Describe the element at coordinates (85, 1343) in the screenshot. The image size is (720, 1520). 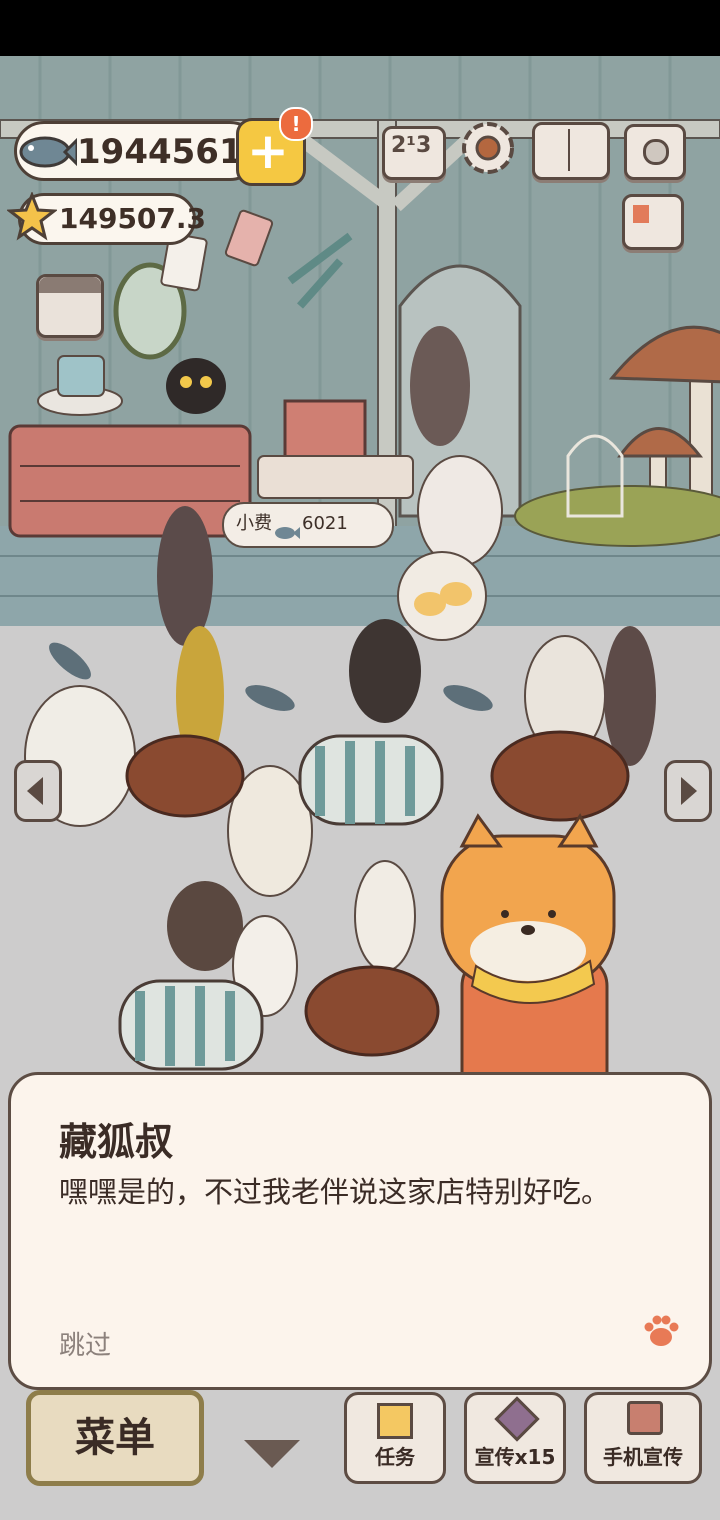
I see `skip-button: 跳过` at that location.